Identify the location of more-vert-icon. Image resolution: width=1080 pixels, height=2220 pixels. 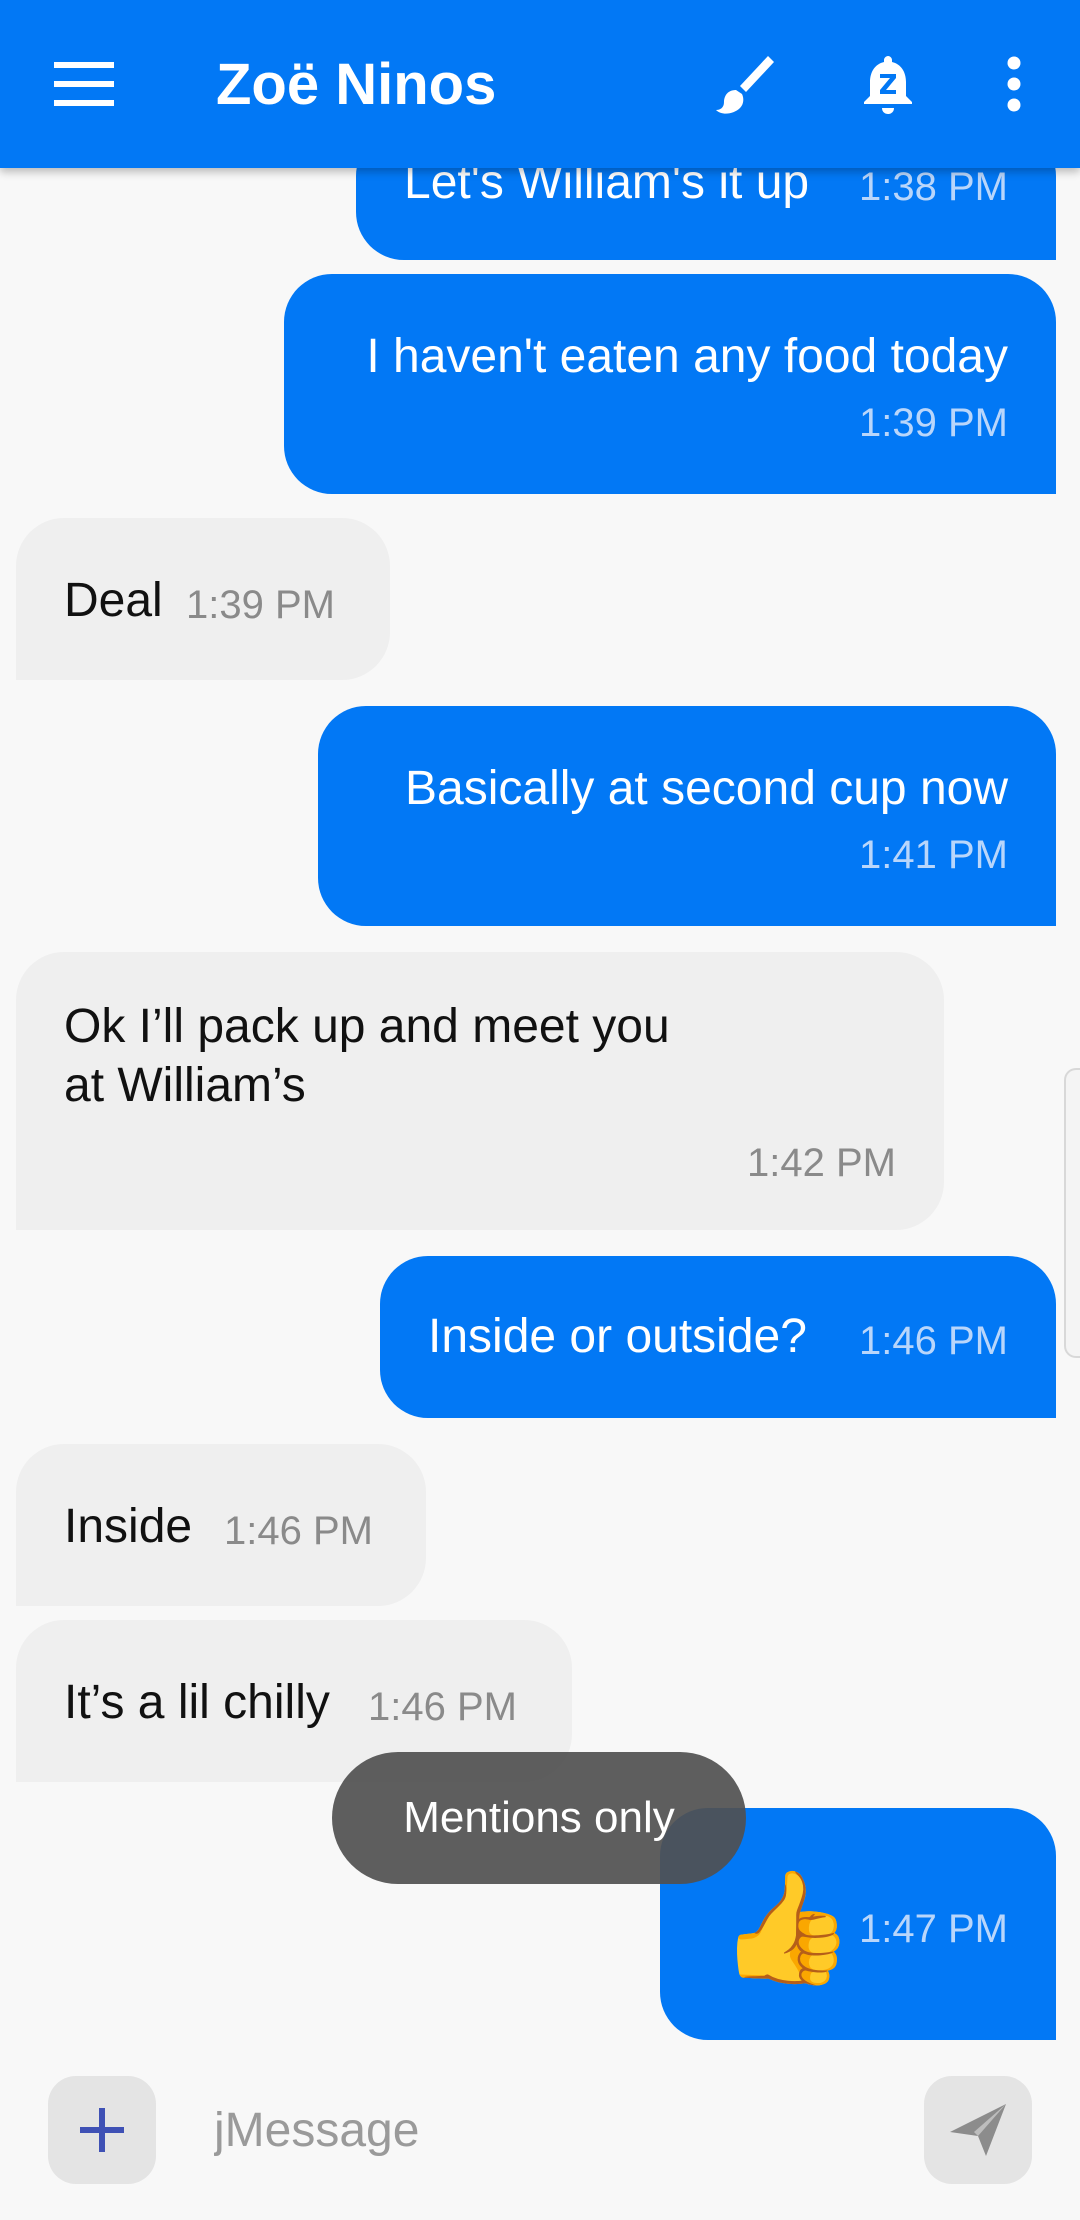
(1014, 84).